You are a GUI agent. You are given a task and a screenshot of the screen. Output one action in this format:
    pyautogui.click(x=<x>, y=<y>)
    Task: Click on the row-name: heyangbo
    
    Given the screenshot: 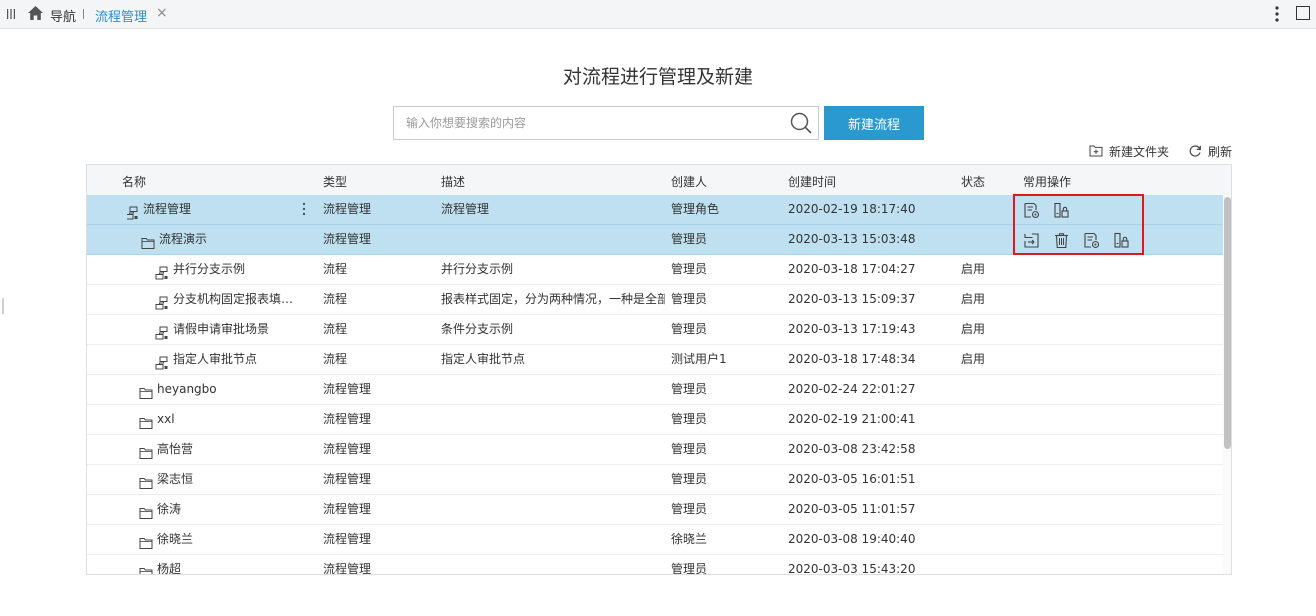 What is the action you would take?
    pyautogui.click(x=230, y=389)
    